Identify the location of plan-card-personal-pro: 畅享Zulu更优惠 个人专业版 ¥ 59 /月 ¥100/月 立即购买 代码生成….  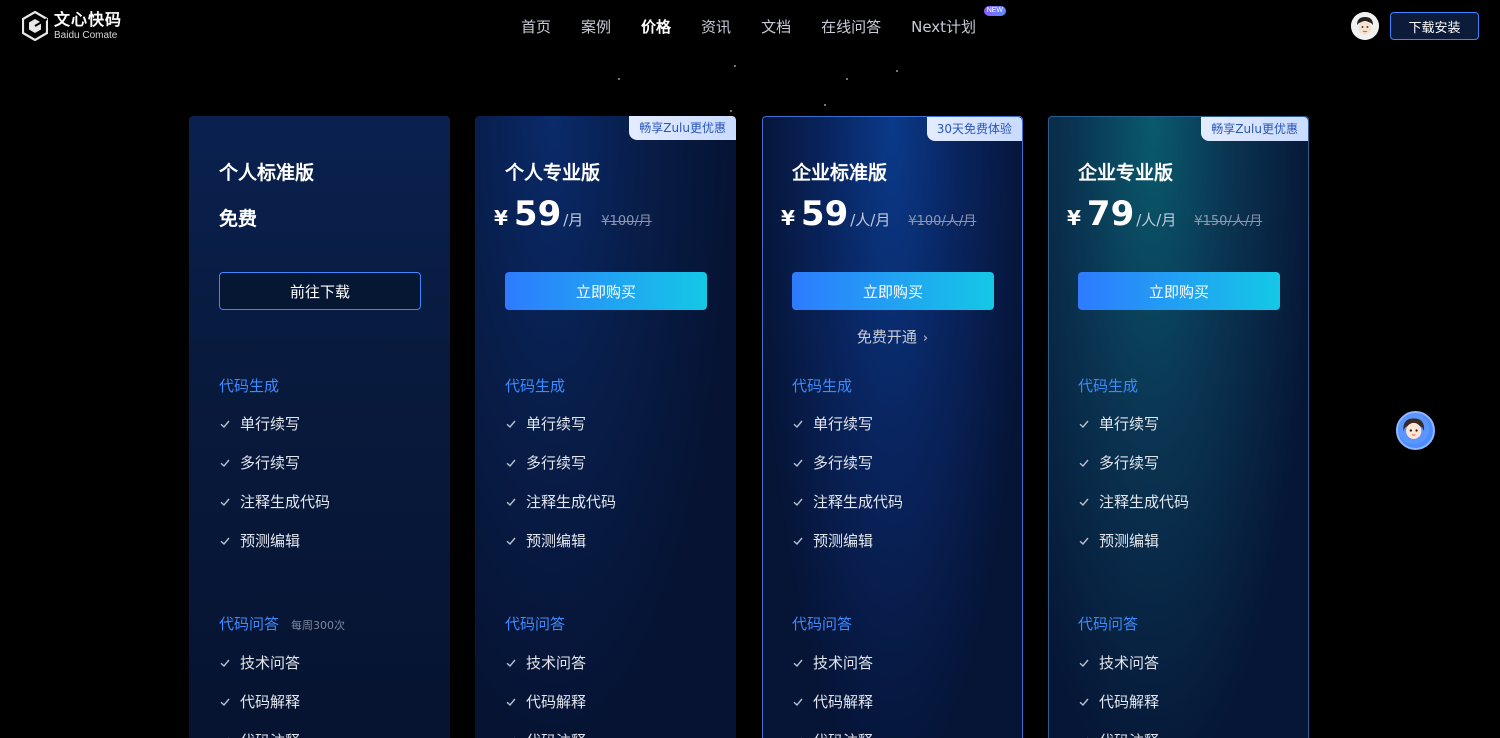
(605, 427).